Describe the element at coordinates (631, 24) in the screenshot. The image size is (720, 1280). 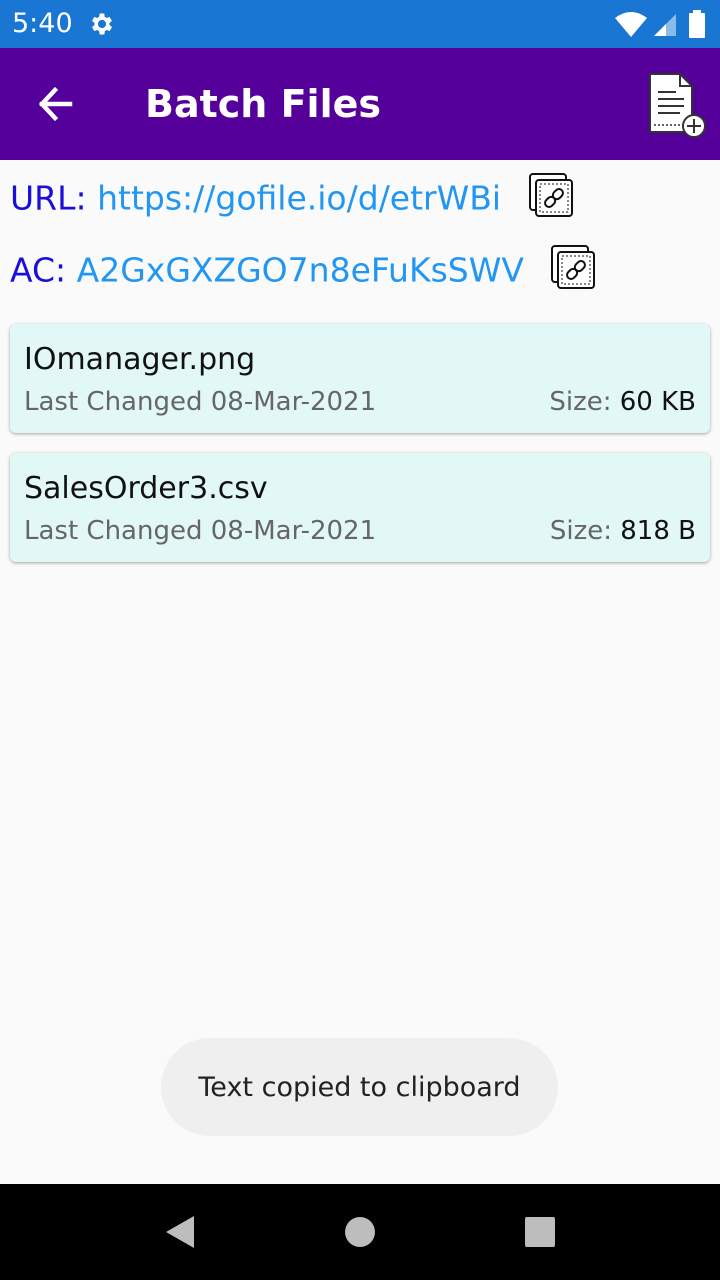
I see `wifi-icon` at that location.